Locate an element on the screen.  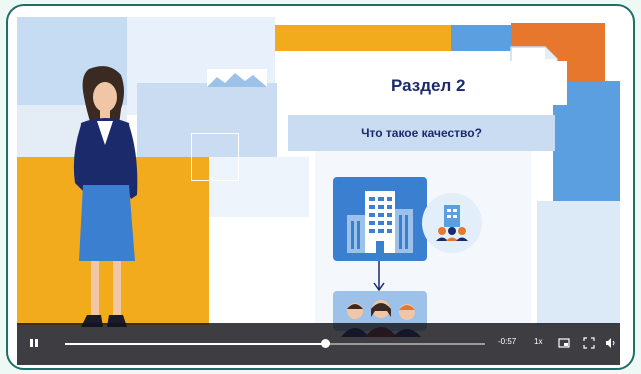
pip-icon is located at coordinates (564, 343).